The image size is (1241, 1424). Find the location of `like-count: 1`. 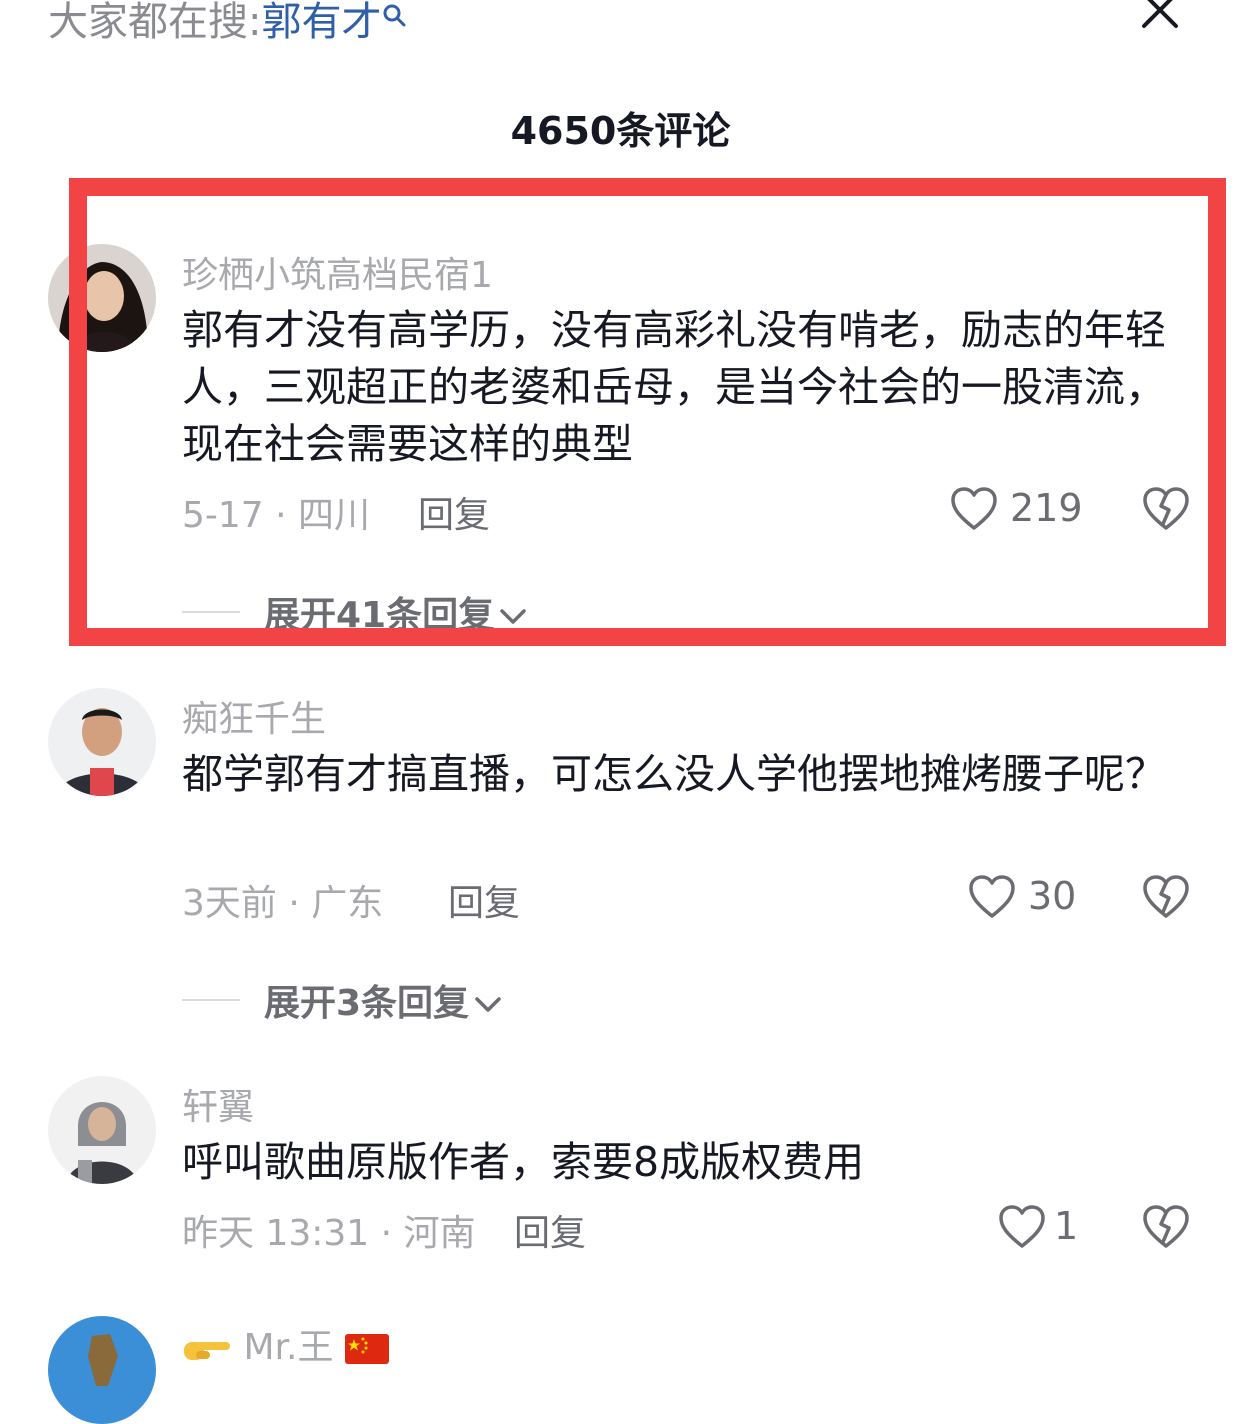

like-count: 1 is located at coordinates (1066, 1226).